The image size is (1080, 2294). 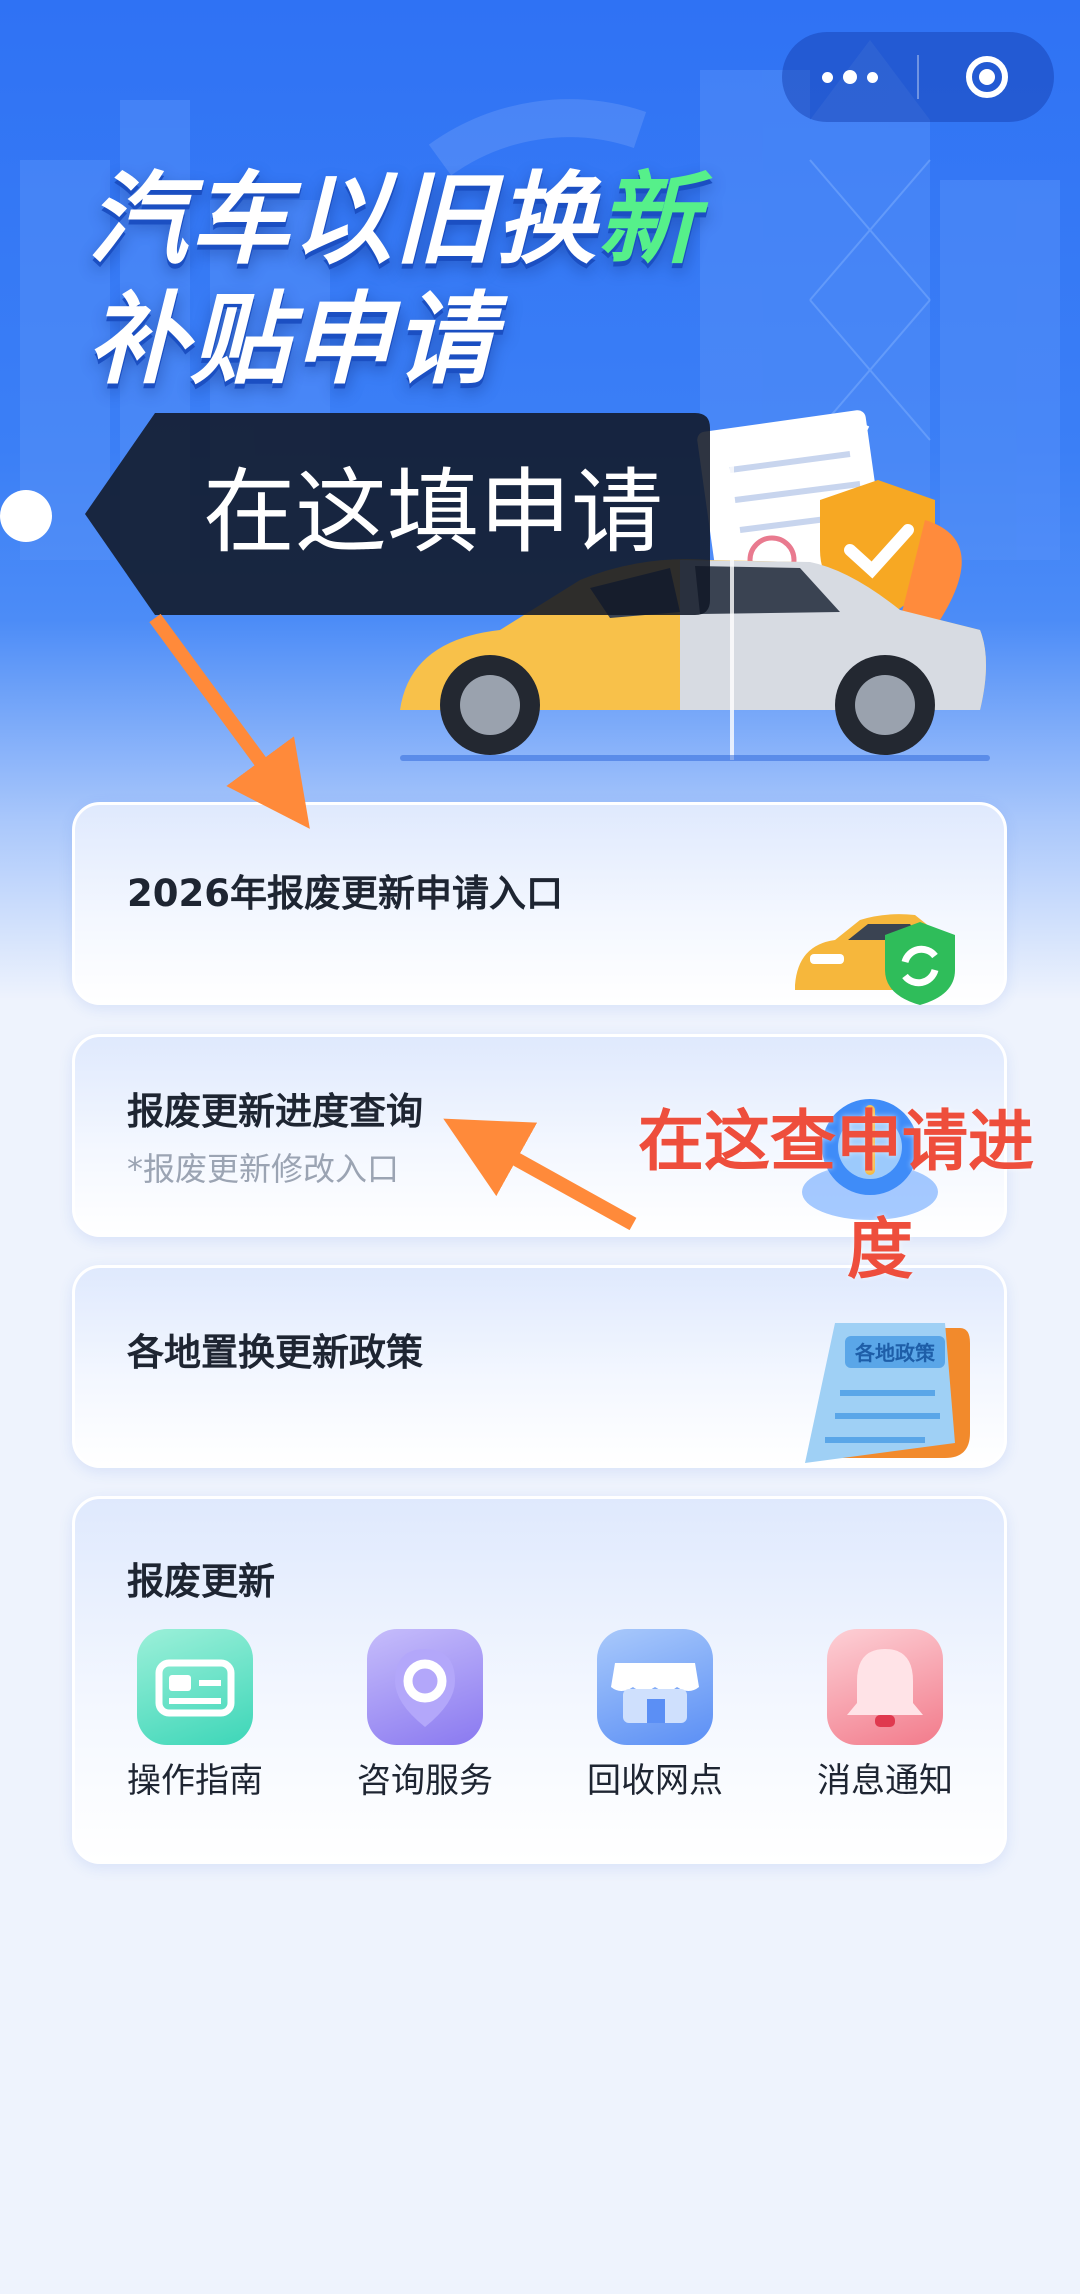 What do you see at coordinates (275, 1352) in the screenshot?
I see `local-policy-title: 各地置换更新政策` at bounding box center [275, 1352].